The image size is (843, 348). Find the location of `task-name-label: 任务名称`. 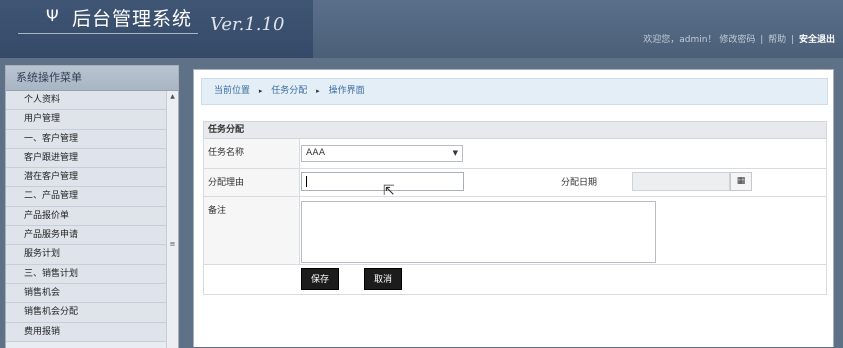

task-name-label: 任务名称 is located at coordinates (226, 153).